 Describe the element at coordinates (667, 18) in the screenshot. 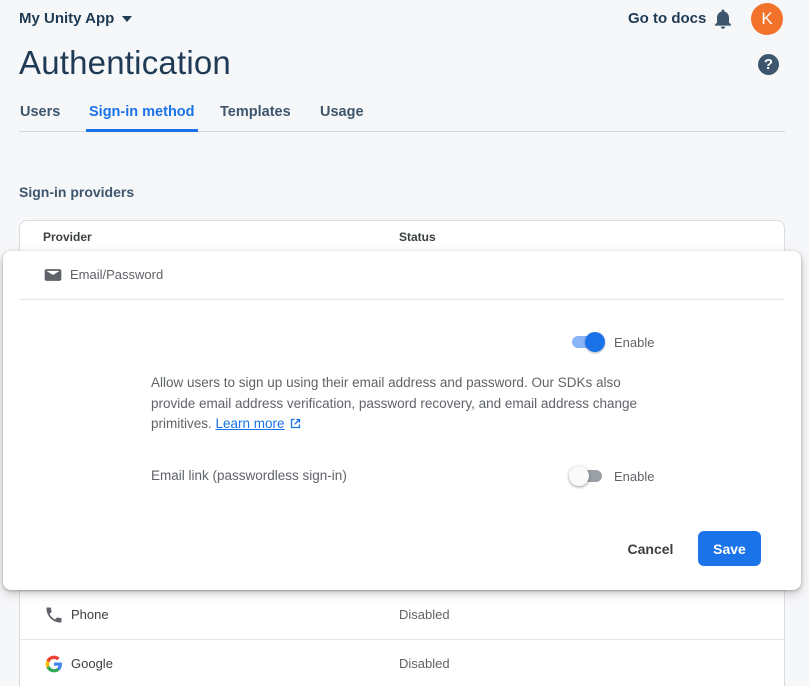

I see `go-to-docs-link: Go to docs` at that location.